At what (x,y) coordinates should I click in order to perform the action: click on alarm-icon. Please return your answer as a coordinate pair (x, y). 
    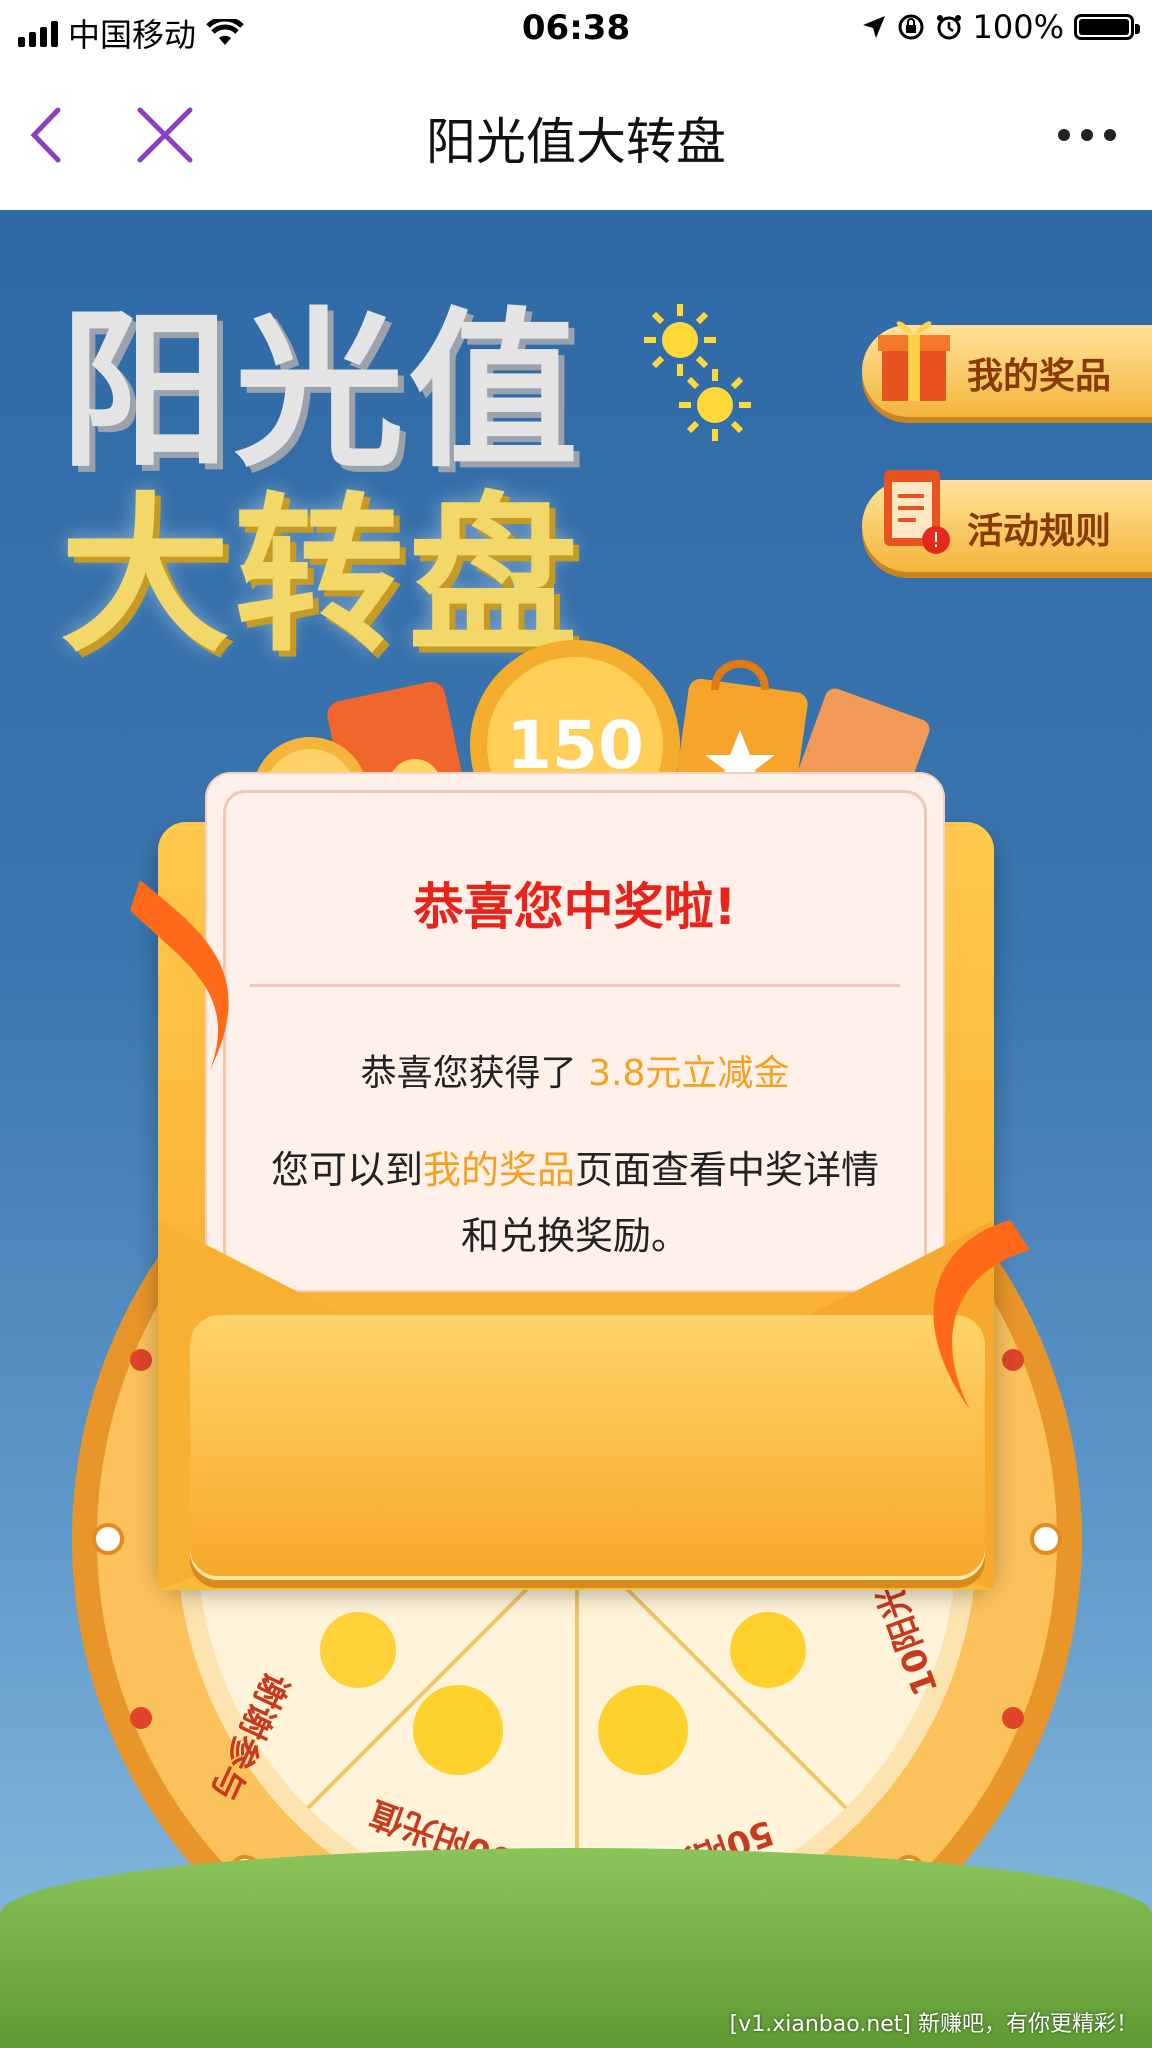
    Looking at the image, I should click on (948, 27).